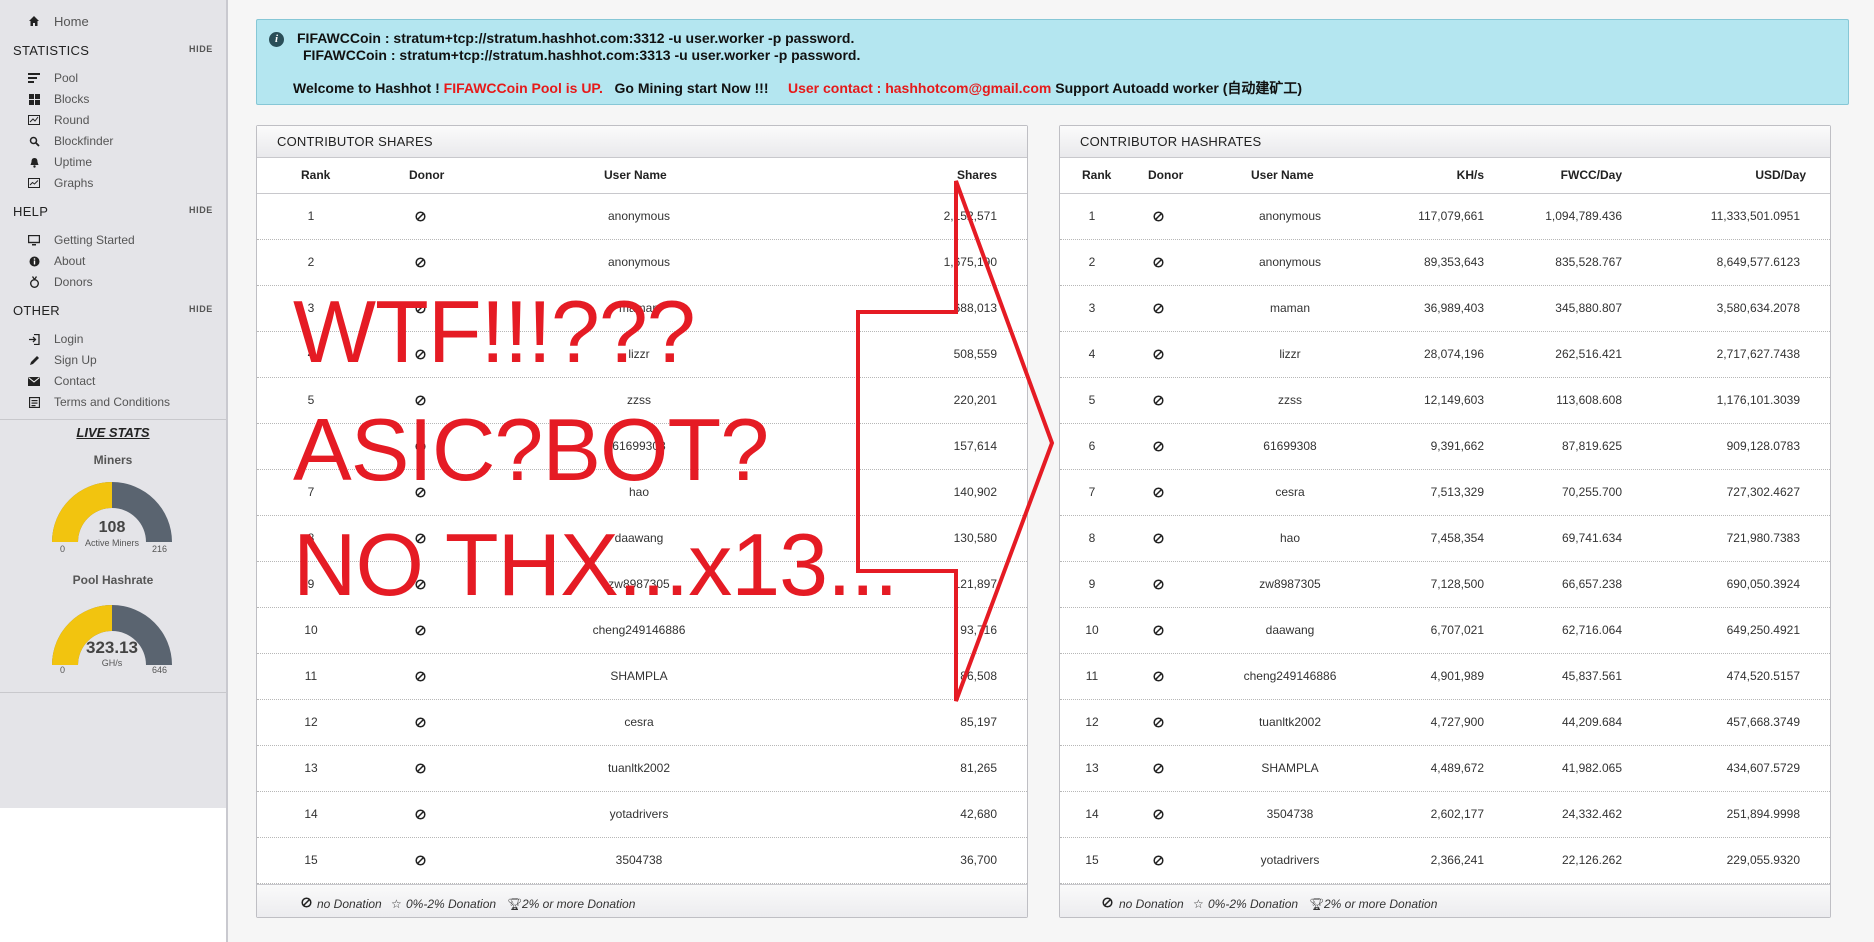 This screenshot has height=942, width=1874. I want to click on miners-gauge-label: Miners, so click(113, 460).